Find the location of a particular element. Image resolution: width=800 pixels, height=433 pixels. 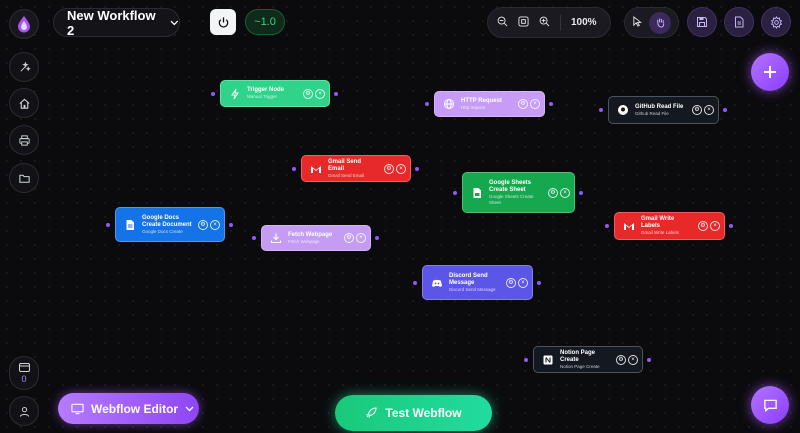

select-tool-button is located at coordinates (637, 23).